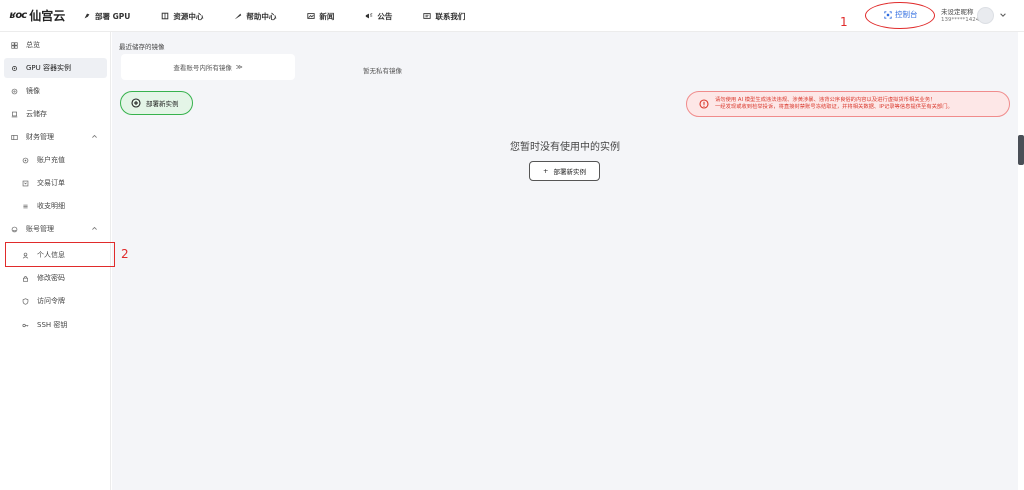  Describe the element at coordinates (51, 160) in the screenshot. I see `sidebar-item-label: 账户充值` at that location.